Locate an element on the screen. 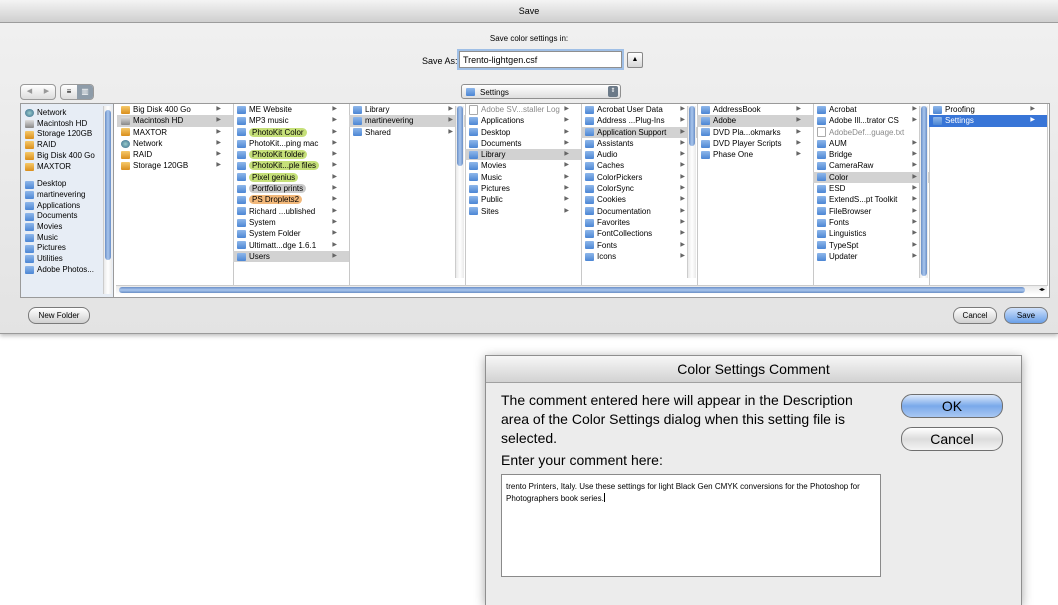 The height and width of the screenshot is (605, 1058). browser-item: Bridge ▶ is located at coordinates (871, 154).